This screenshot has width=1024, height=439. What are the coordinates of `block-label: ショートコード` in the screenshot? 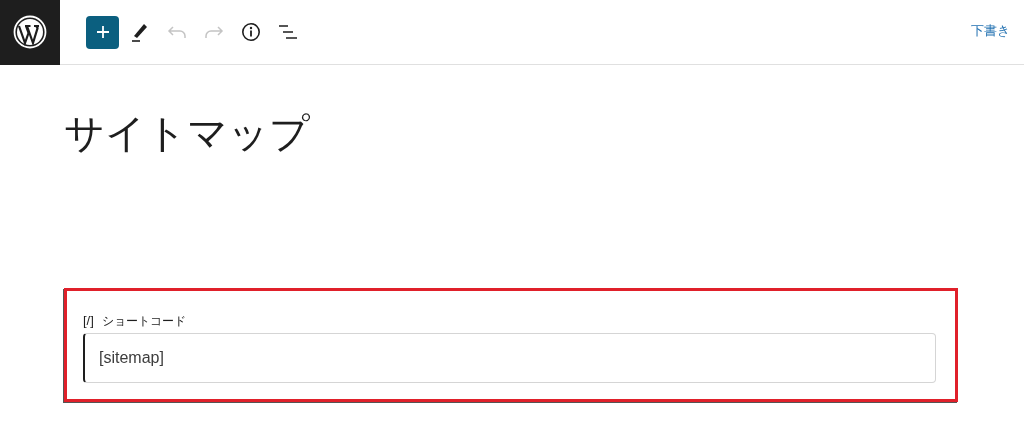 It's located at (143, 321).